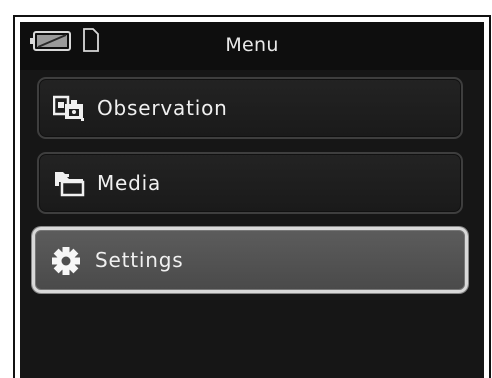 This screenshot has height=378, width=492. I want to click on observation-icon, so click(68, 109).